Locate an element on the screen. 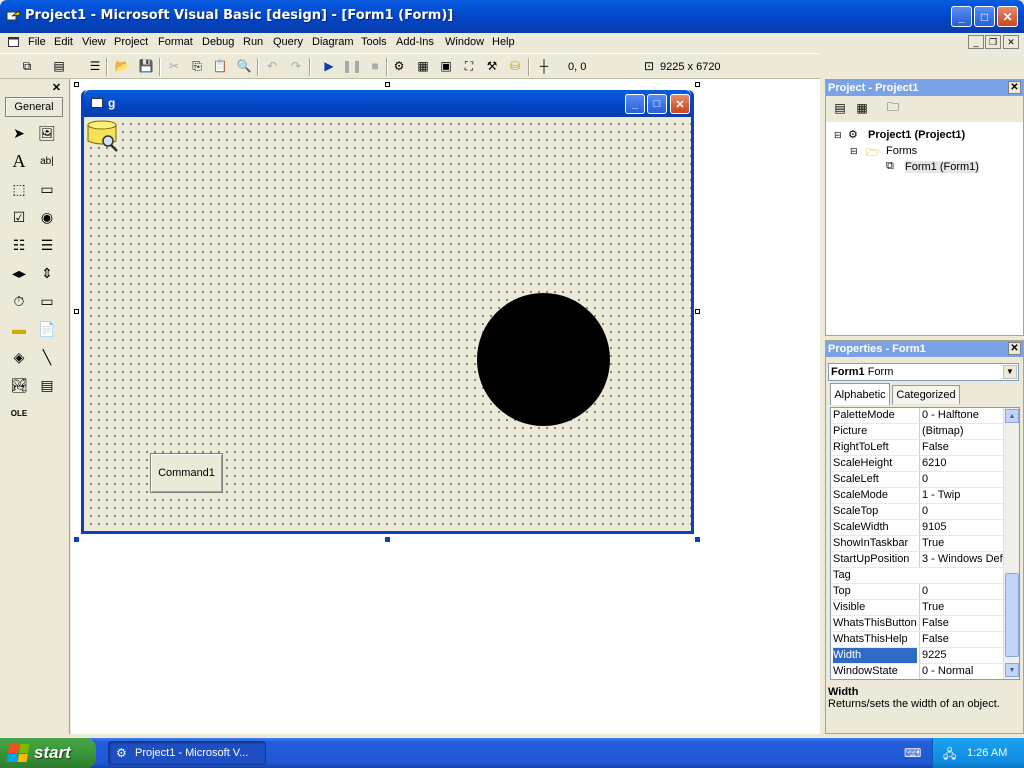  label-tool-icon: A is located at coordinates (19, 161).